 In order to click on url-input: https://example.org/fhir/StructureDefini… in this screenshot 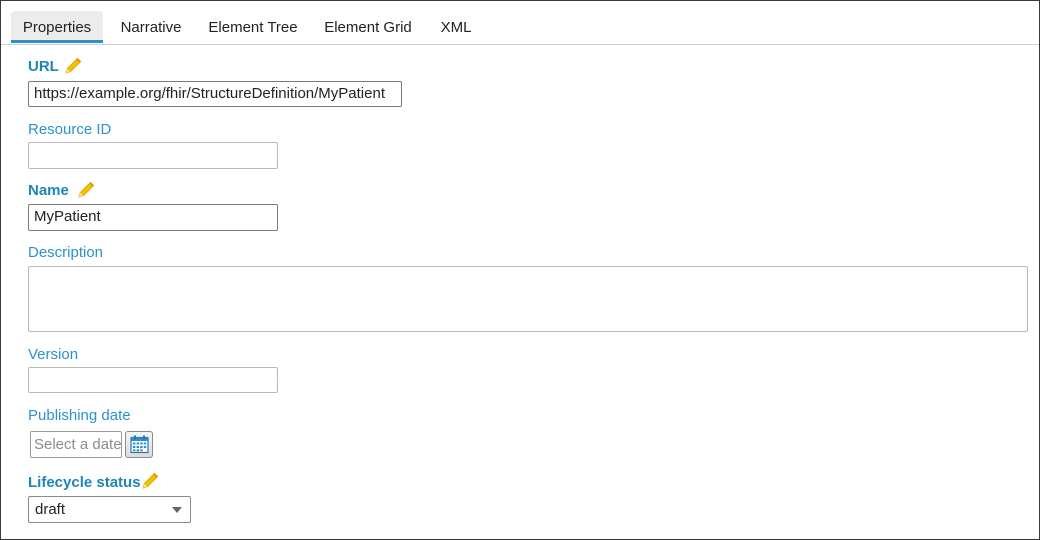, I will do `click(215, 94)`.